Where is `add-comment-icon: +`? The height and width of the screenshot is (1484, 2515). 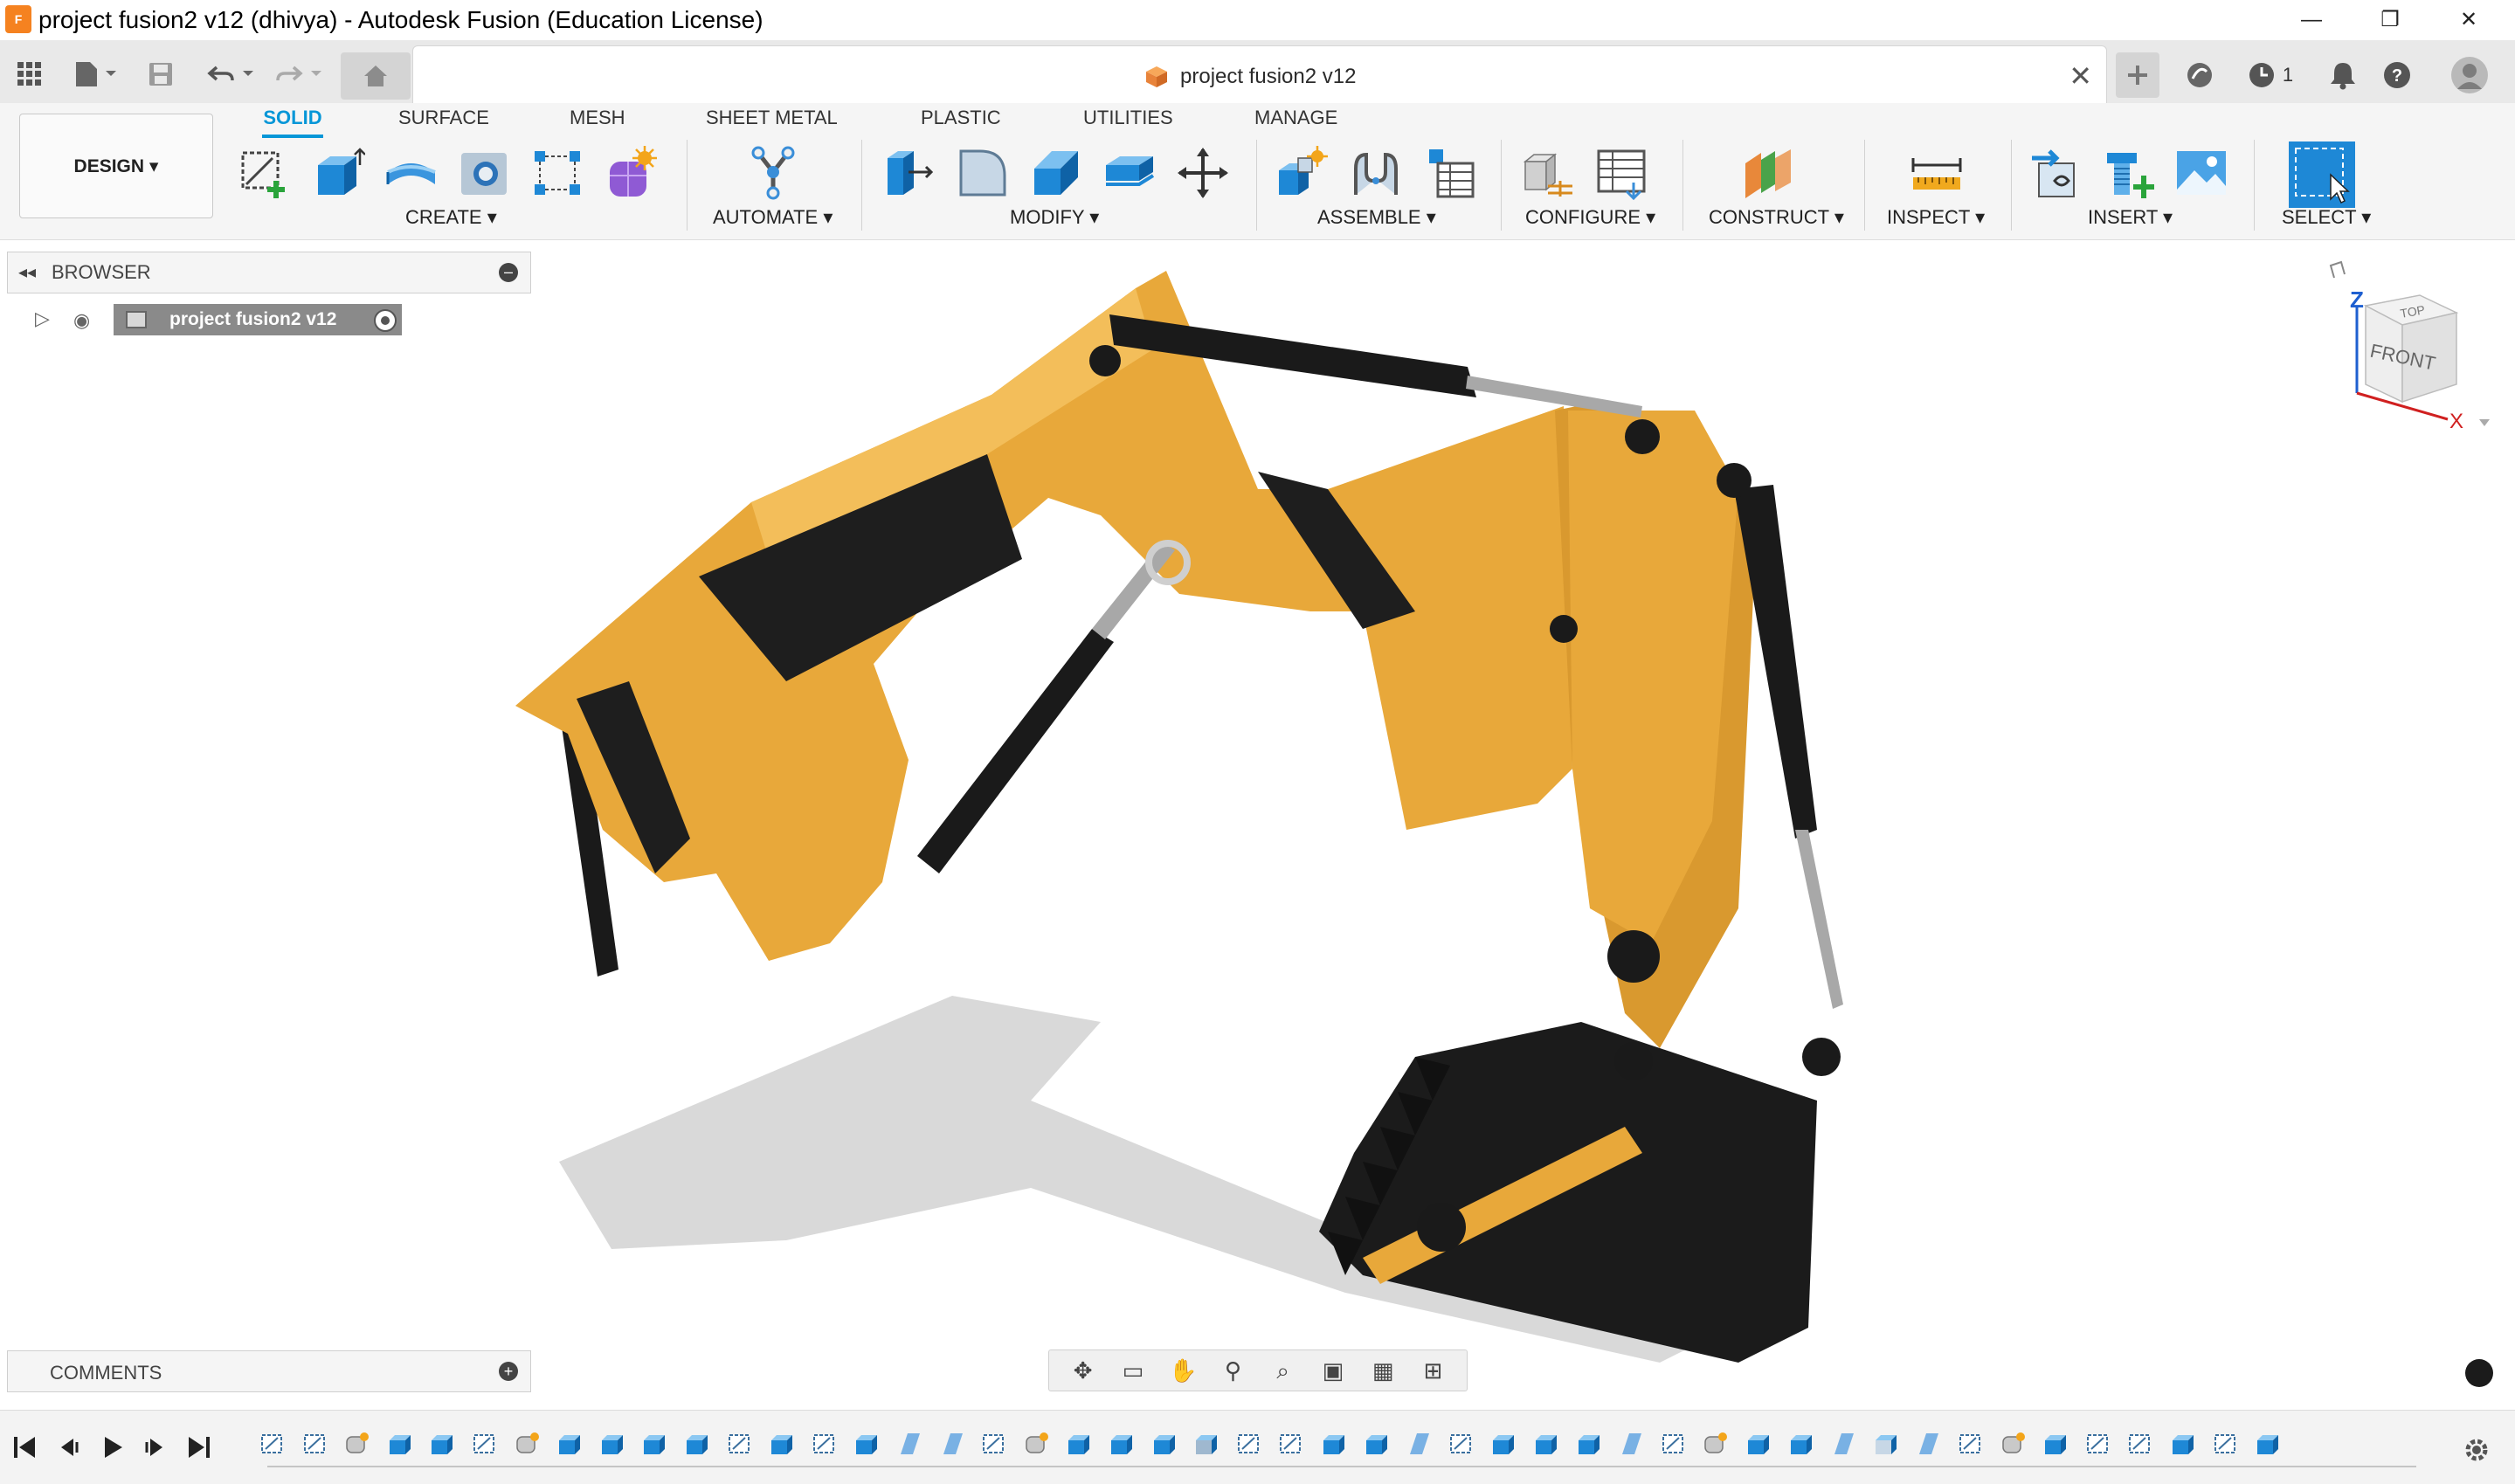 add-comment-icon: + is located at coordinates (508, 1371).